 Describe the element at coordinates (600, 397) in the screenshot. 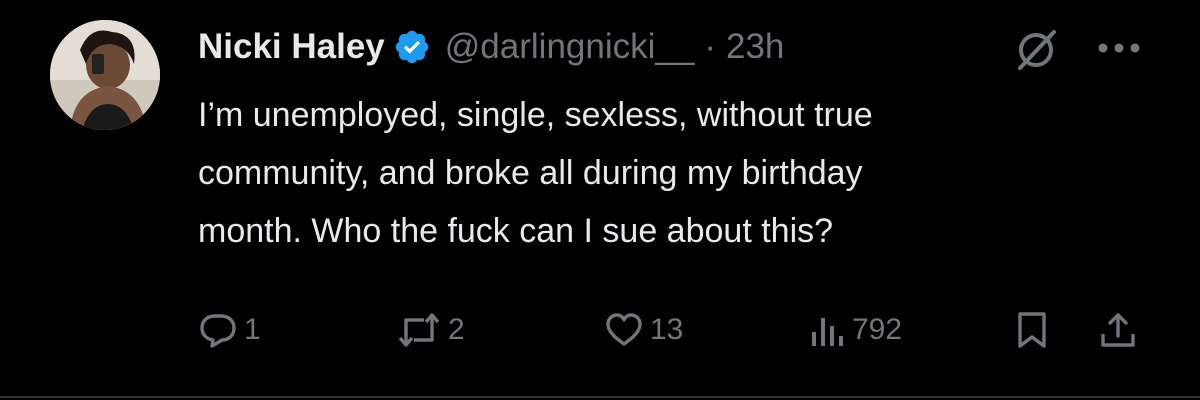

I see `divider` at that location.